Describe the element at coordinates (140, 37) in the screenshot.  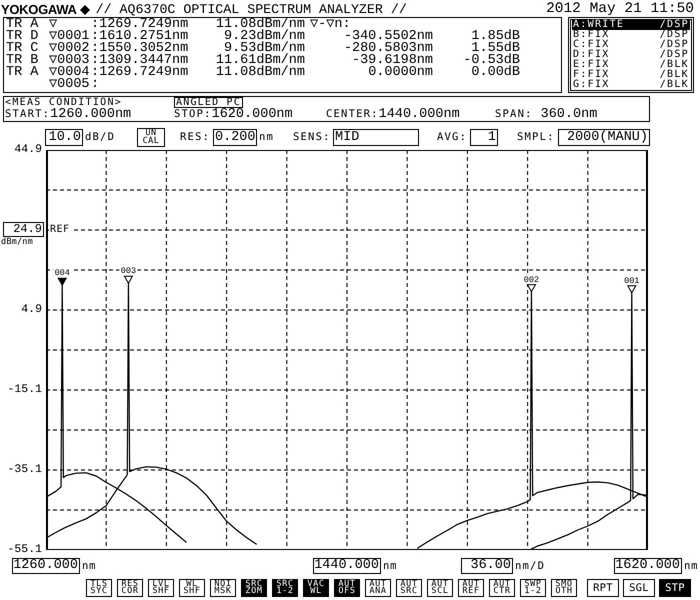
I see `marker-wavelength: :1610.2751nm` at that location.